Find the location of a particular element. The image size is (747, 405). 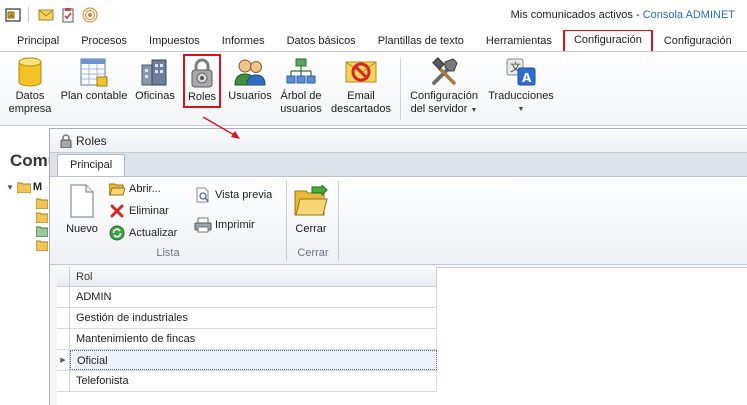

table-row: Gestión de industriales is located at coordinates (247, 318).